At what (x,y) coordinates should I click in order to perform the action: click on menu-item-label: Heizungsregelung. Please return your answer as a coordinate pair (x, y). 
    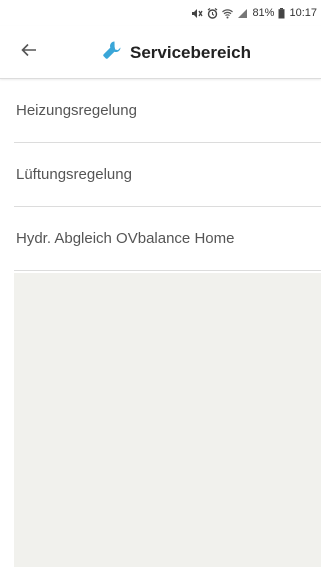
    Looking at the image, I should click on (76, 110).